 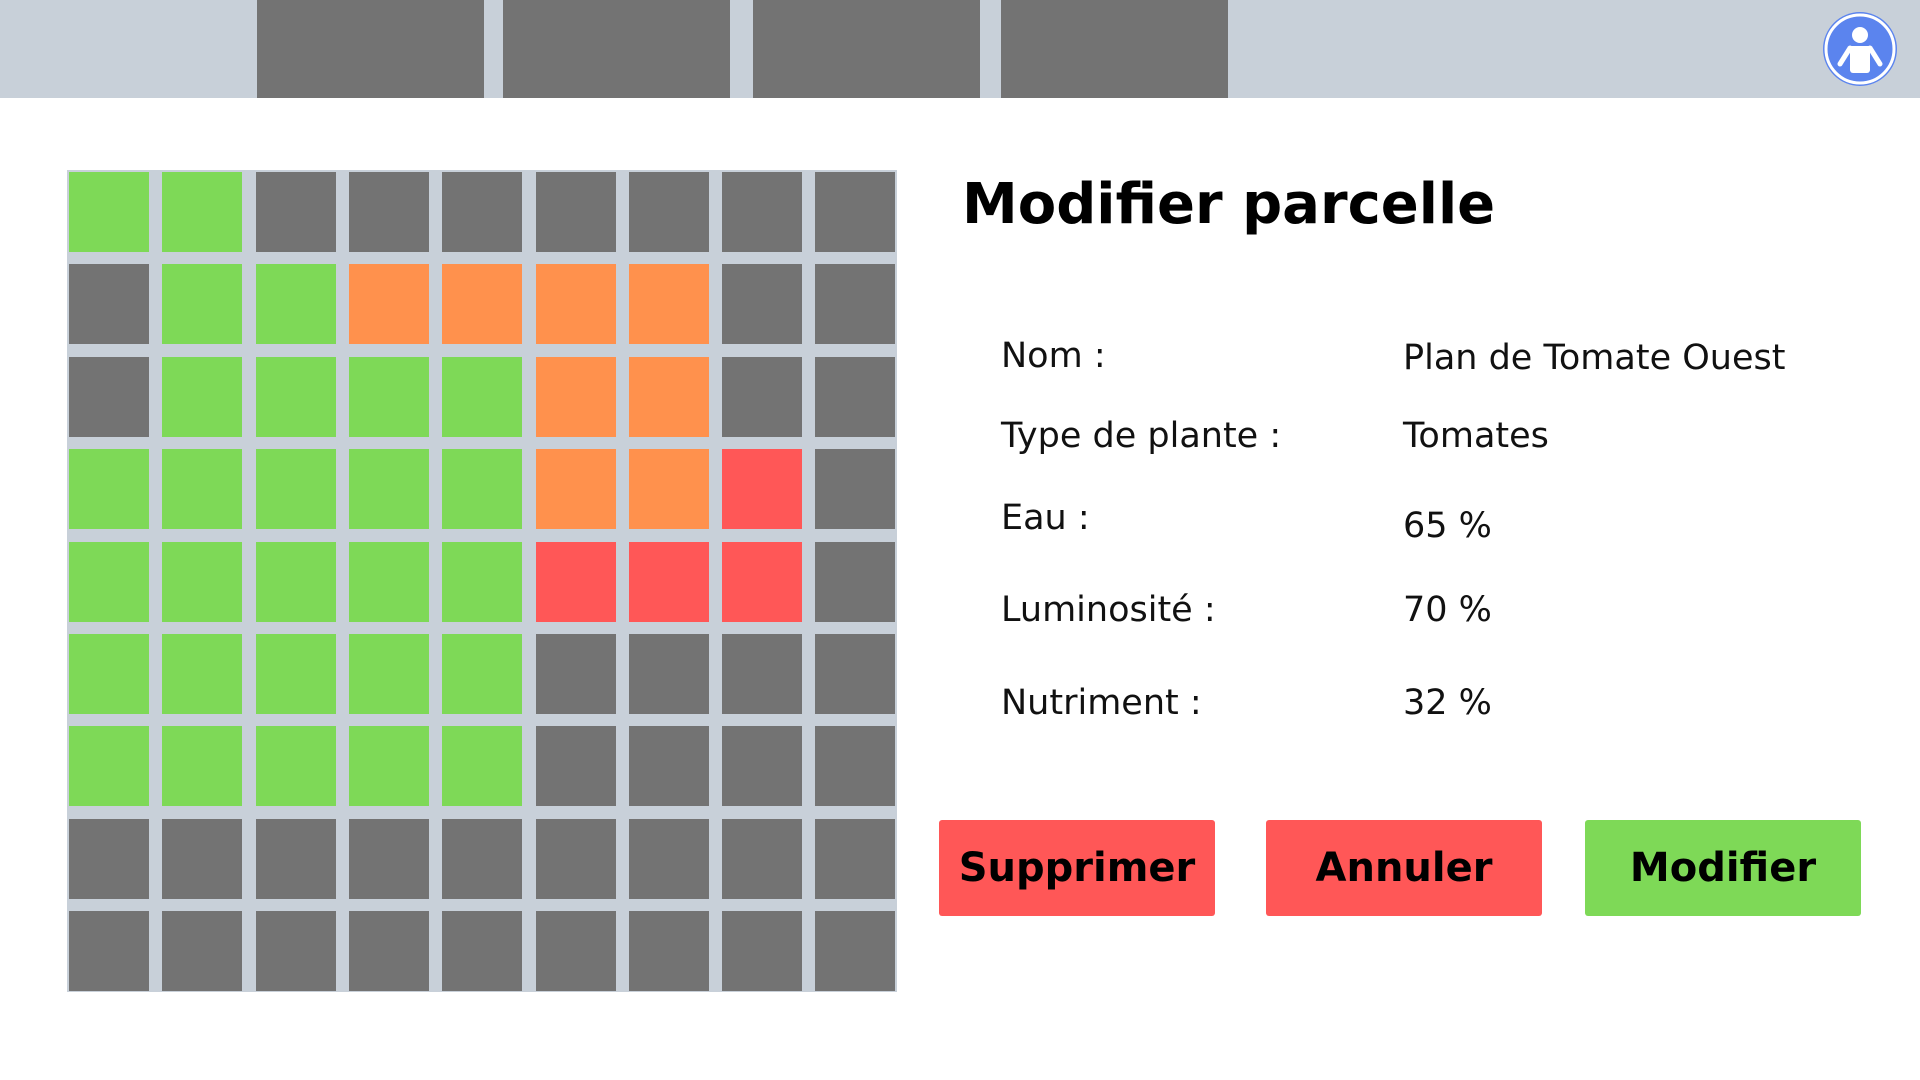 What do you see at coordinates (1108, 610) in the screenshot?
I see `field-label-brightness: Luminosité :` at bounding box center [1108, 610].